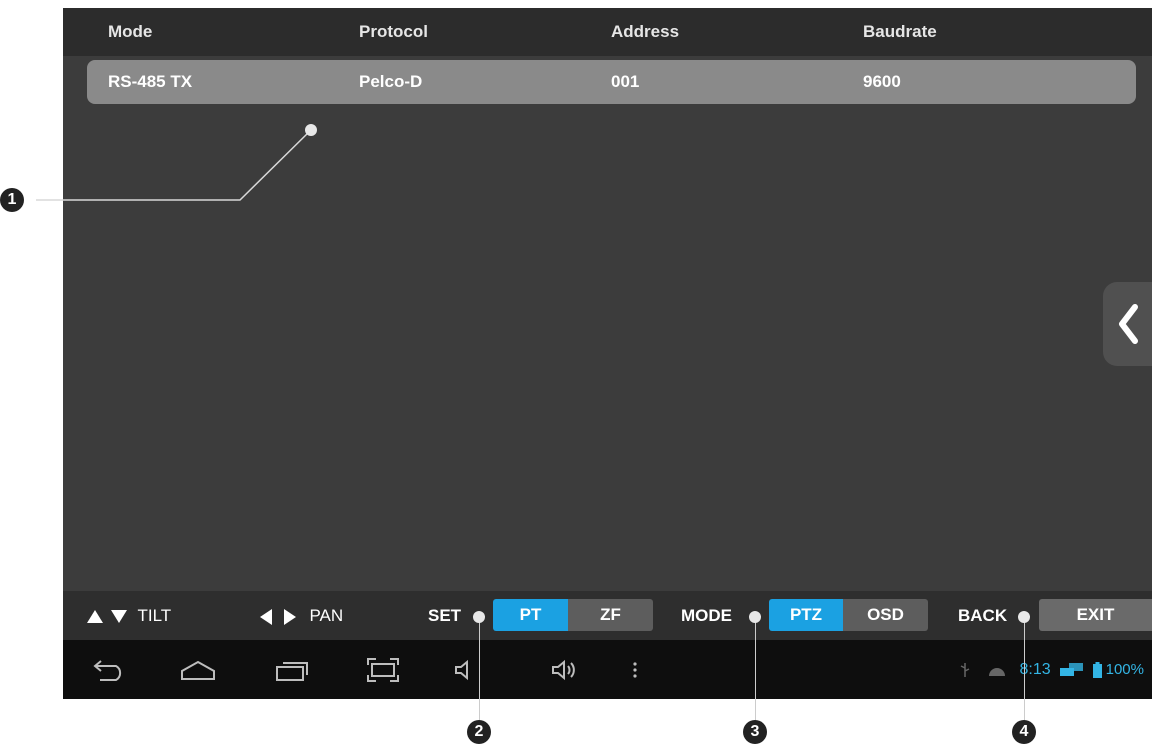  I want to click on callout-lines, so click(174, 165).